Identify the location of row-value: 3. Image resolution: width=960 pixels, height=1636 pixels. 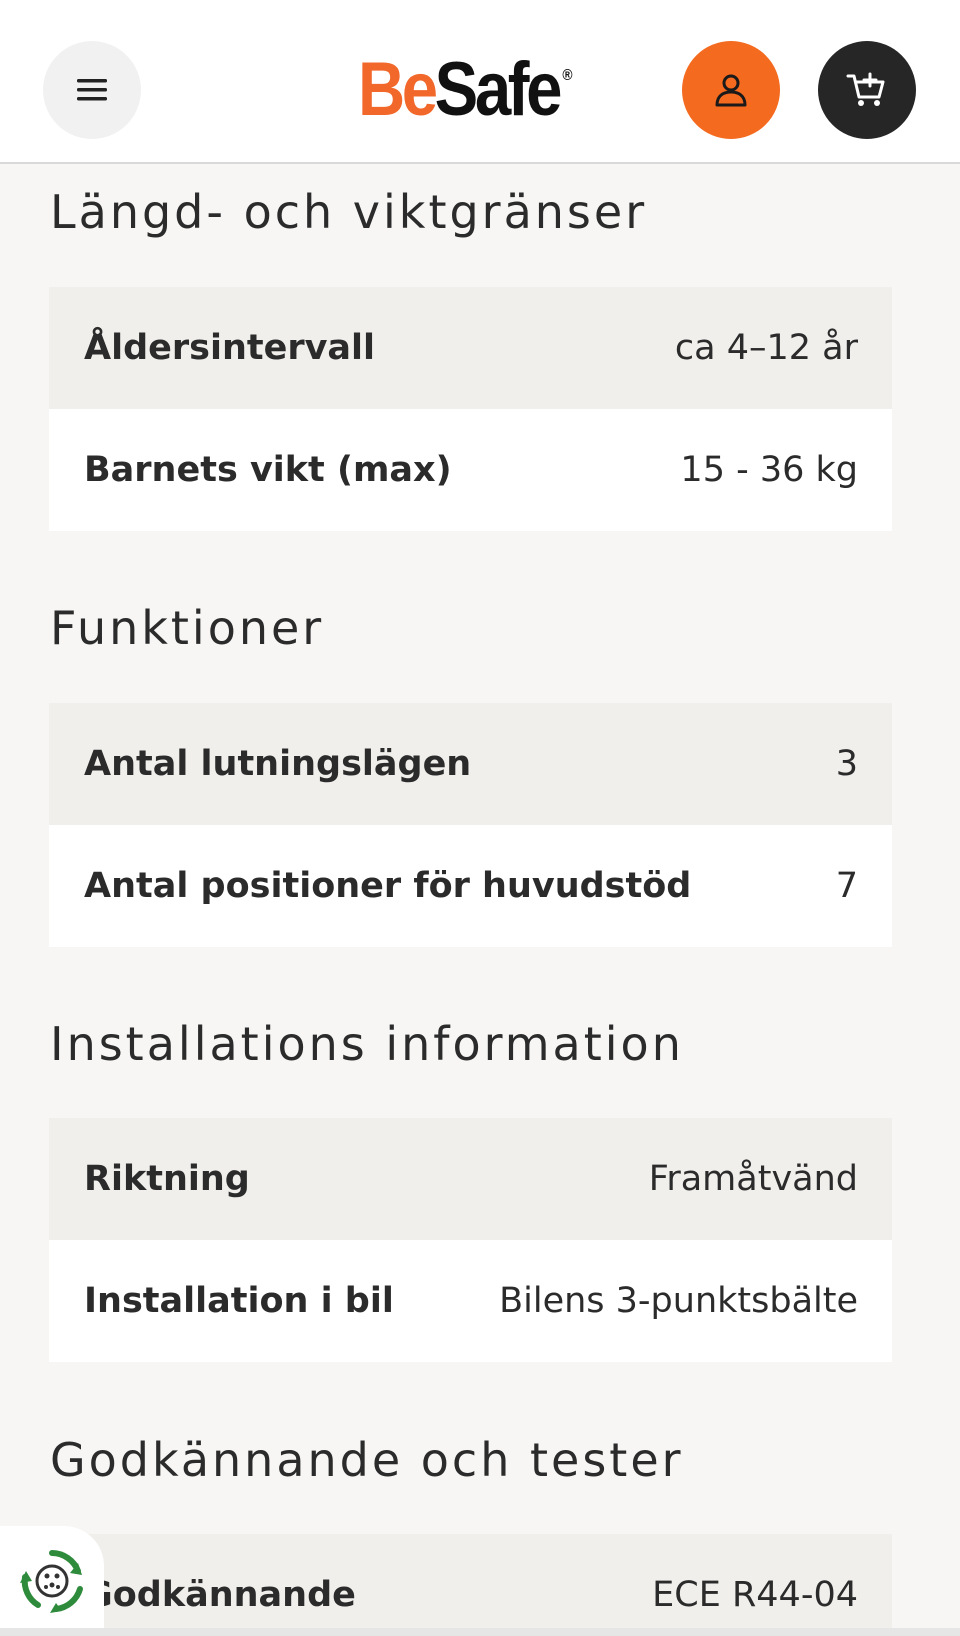
(846, 764).